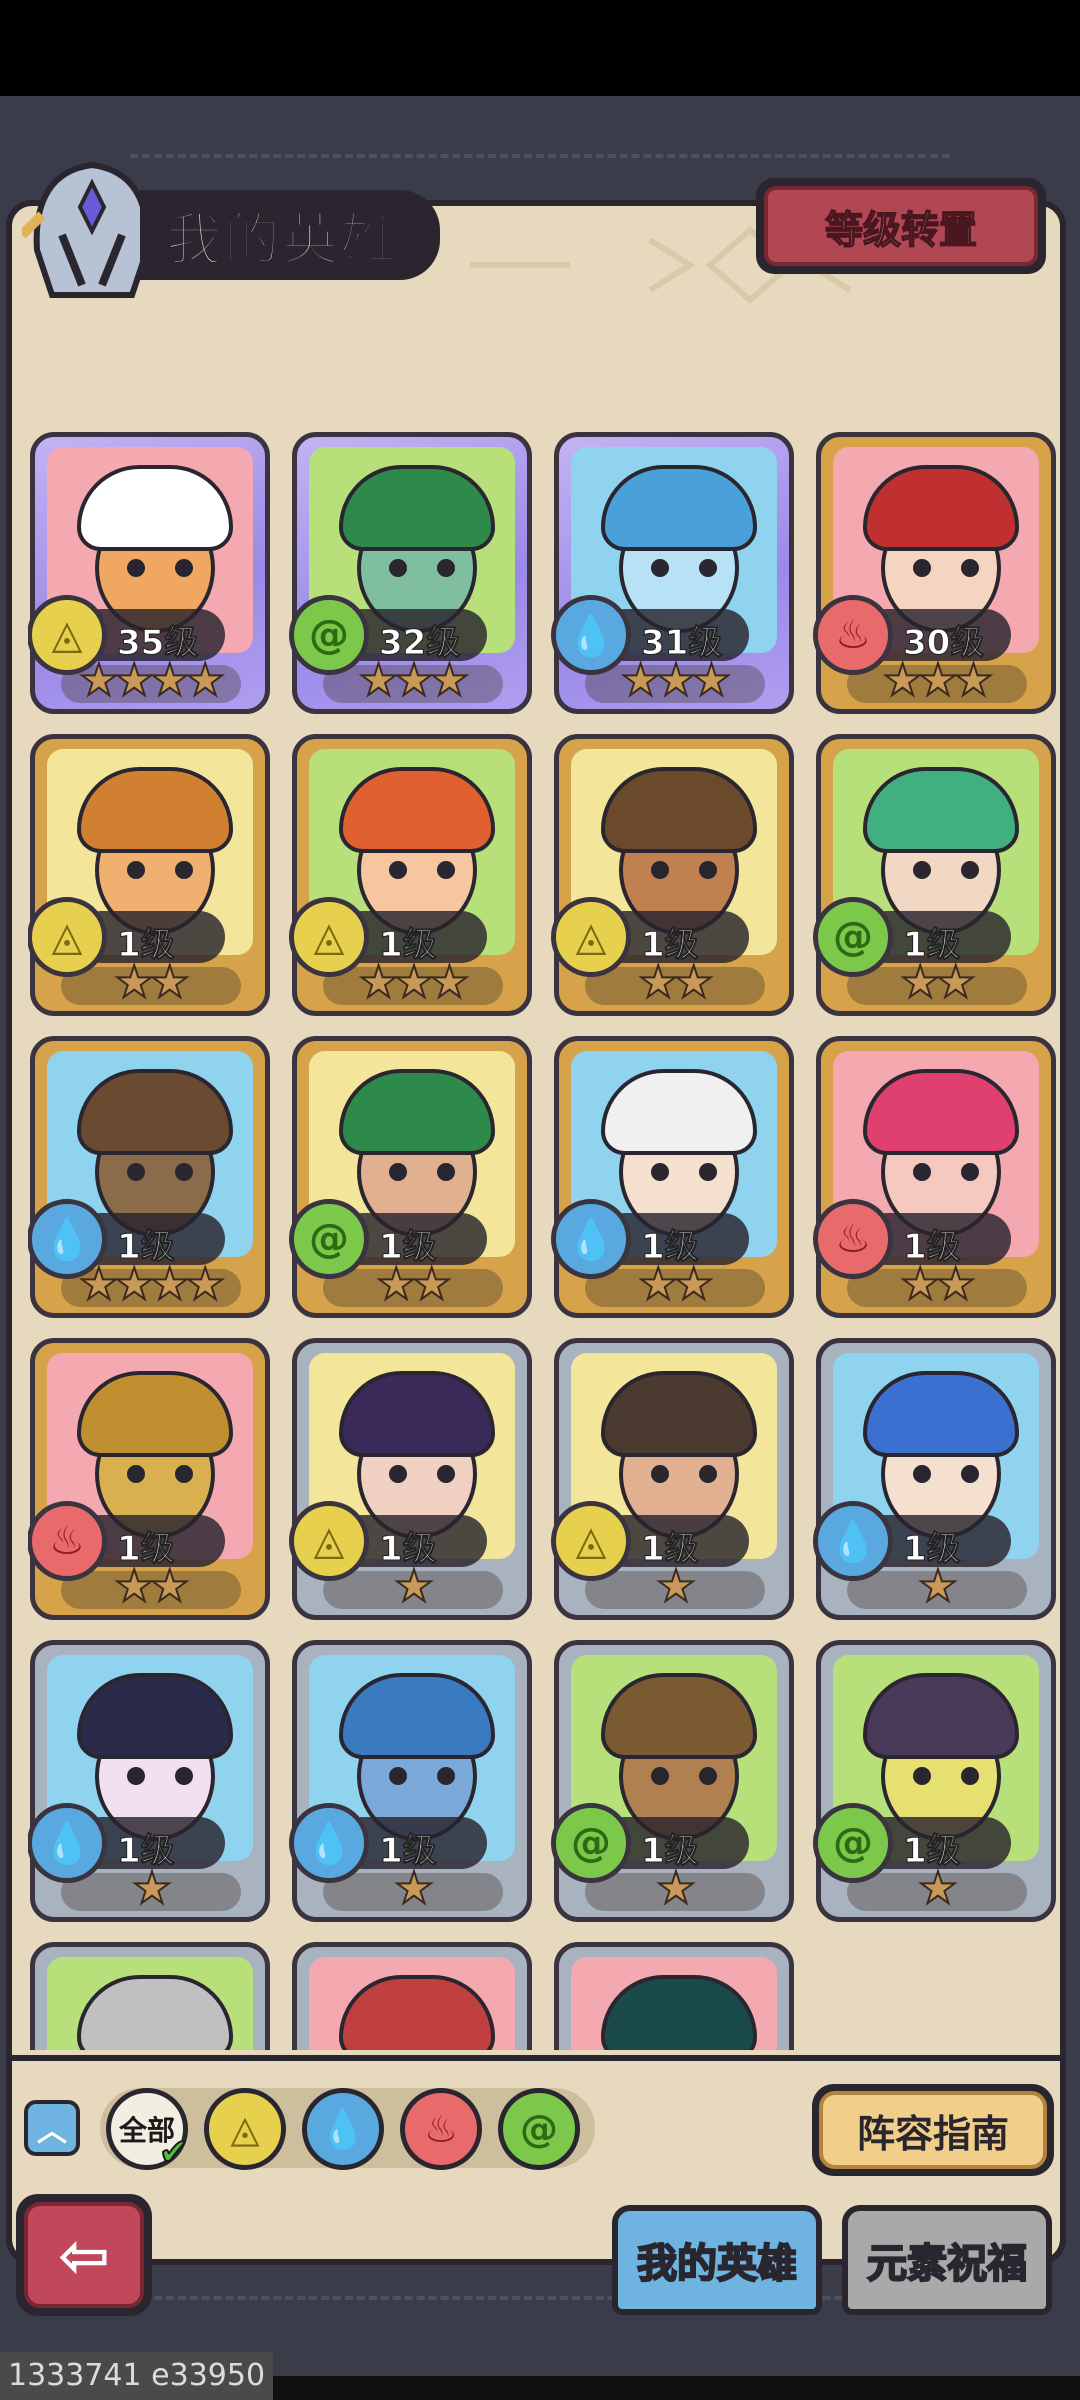 This screenshot has width=1080, height=2400. I want to click on panel-bottom-edge, so click(536, 2058).